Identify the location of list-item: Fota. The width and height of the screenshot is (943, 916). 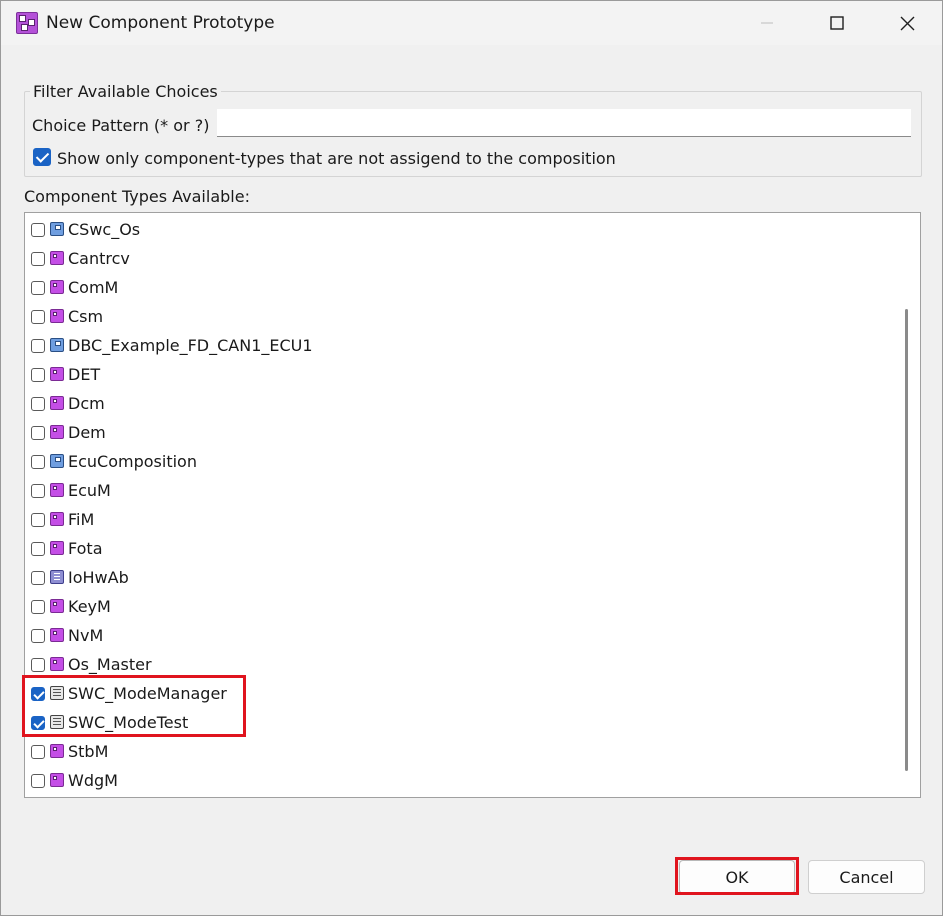
(455, 549).